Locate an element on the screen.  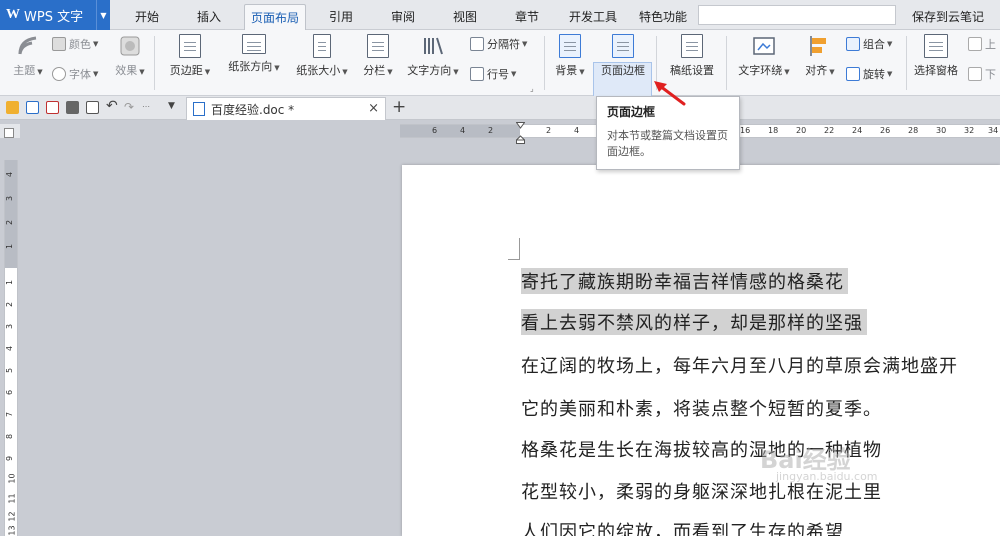
group-icon is located at coordinates (853, 44).